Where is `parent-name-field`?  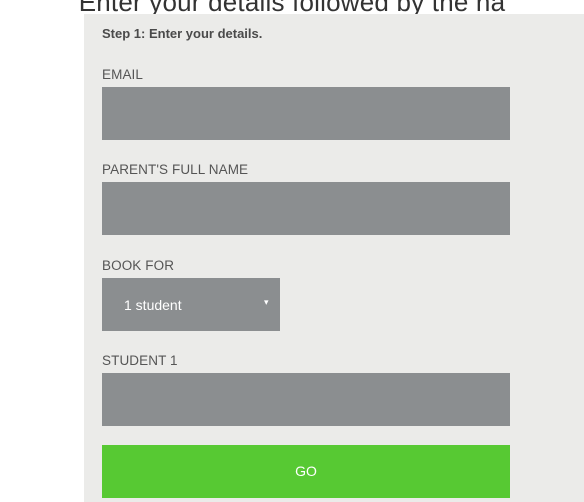 parent-name-field is located at coordinates (306, 208).